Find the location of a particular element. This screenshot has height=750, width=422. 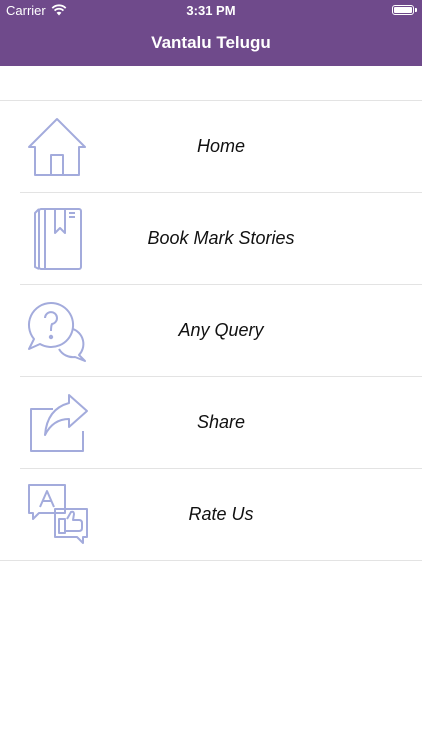

menu-item-label: Rate Us is located at coordinates (221, 514).